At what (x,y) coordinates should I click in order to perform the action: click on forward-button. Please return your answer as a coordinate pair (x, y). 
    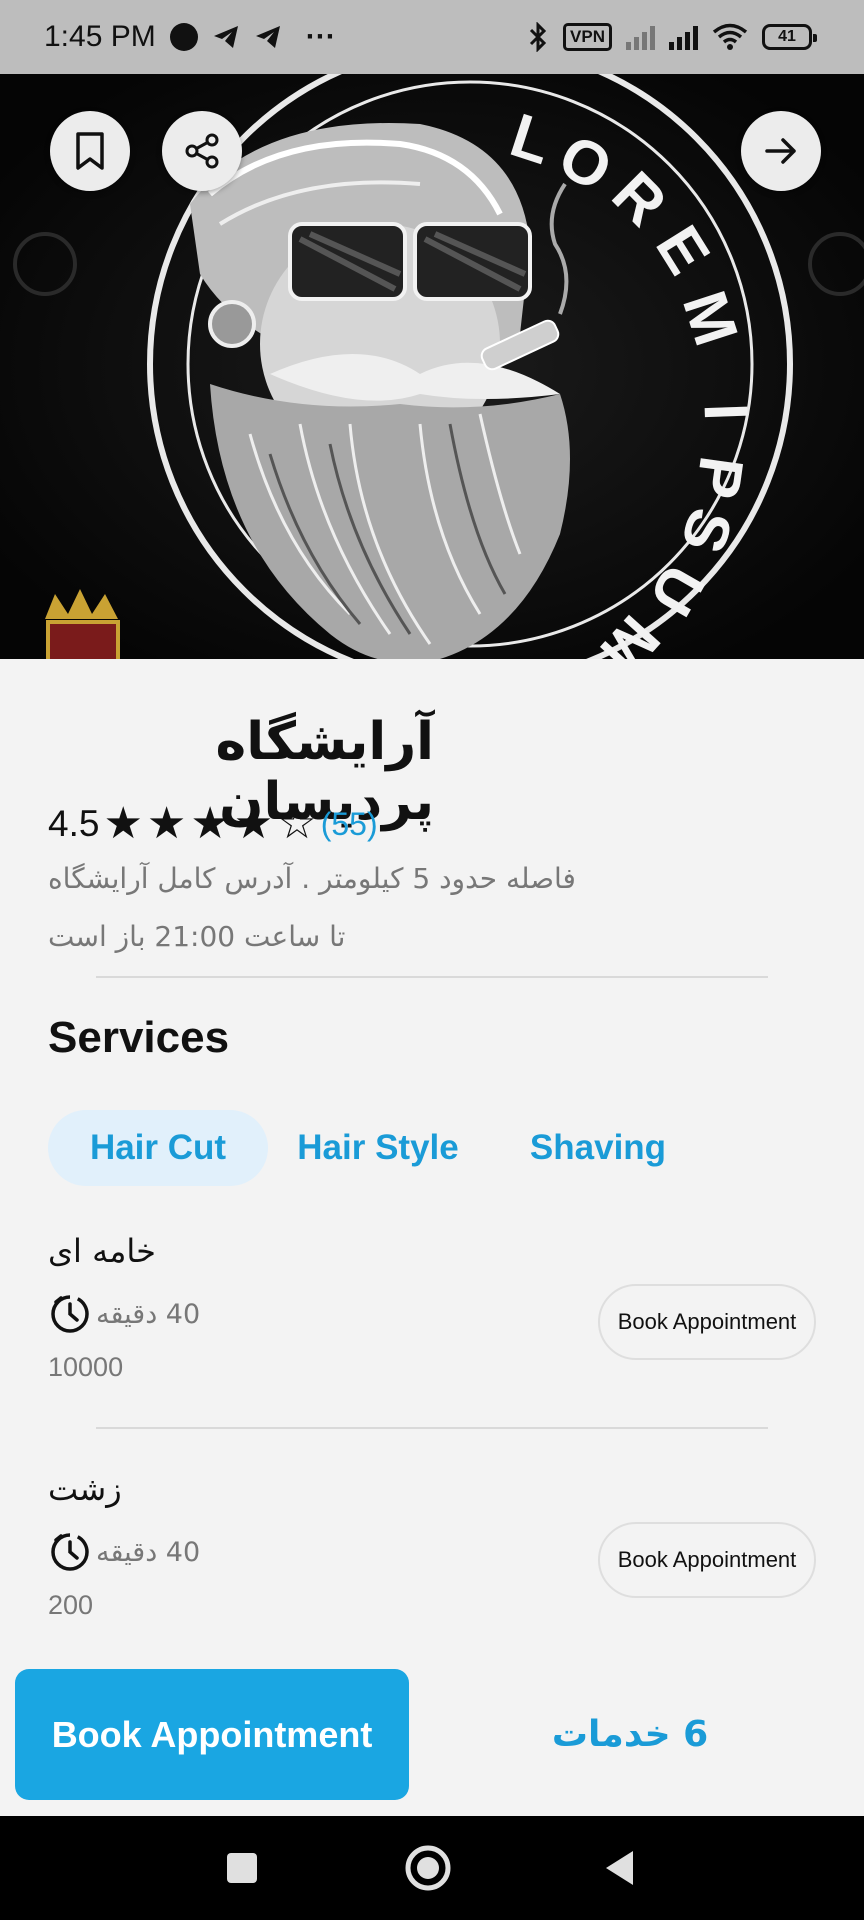
    Looking at the image, I should click on (781, 151).